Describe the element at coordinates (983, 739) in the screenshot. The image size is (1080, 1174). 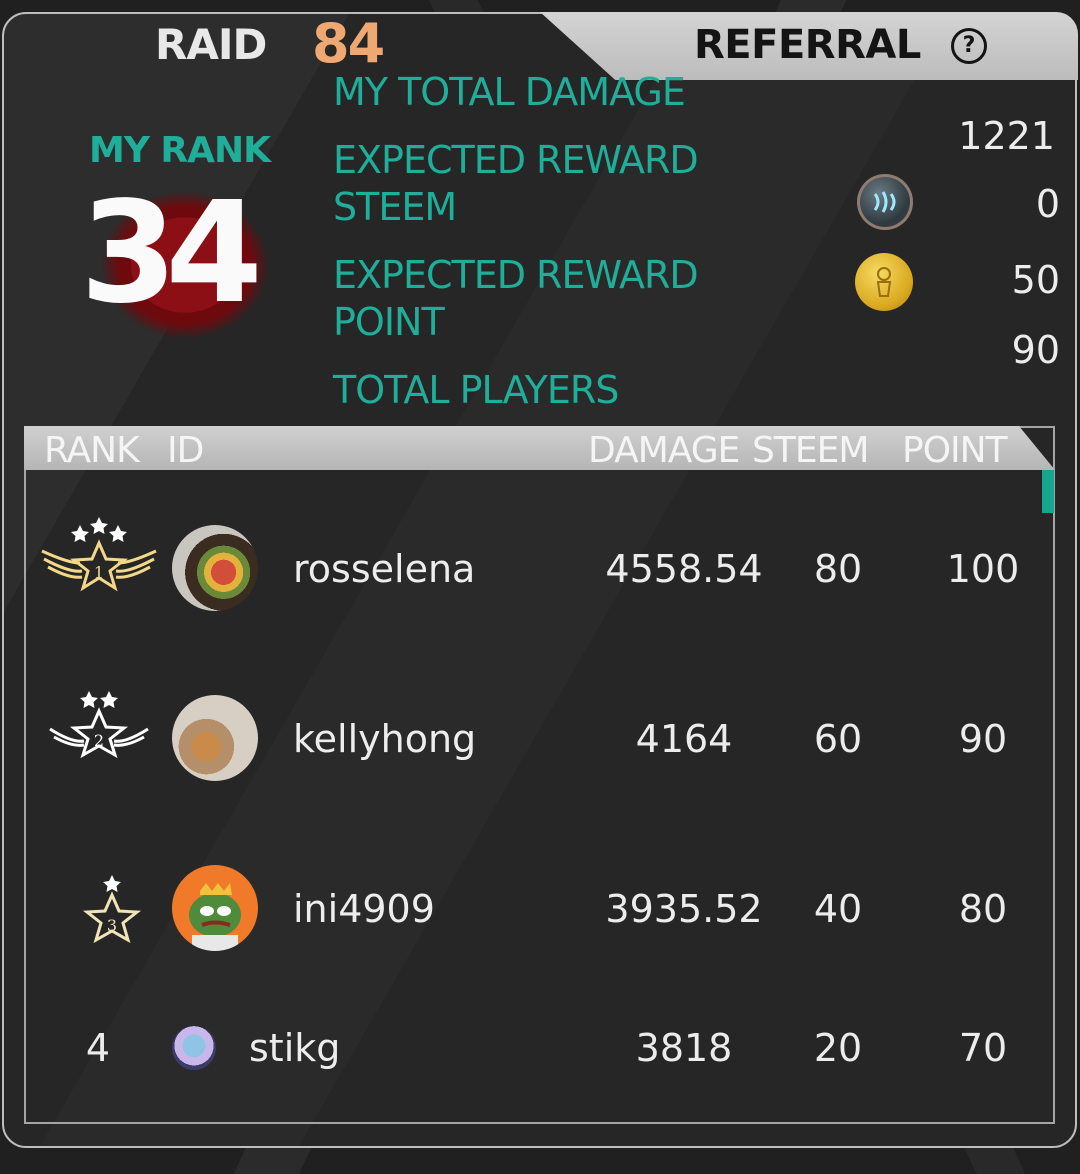
I see `point-cell: 90` at that location.